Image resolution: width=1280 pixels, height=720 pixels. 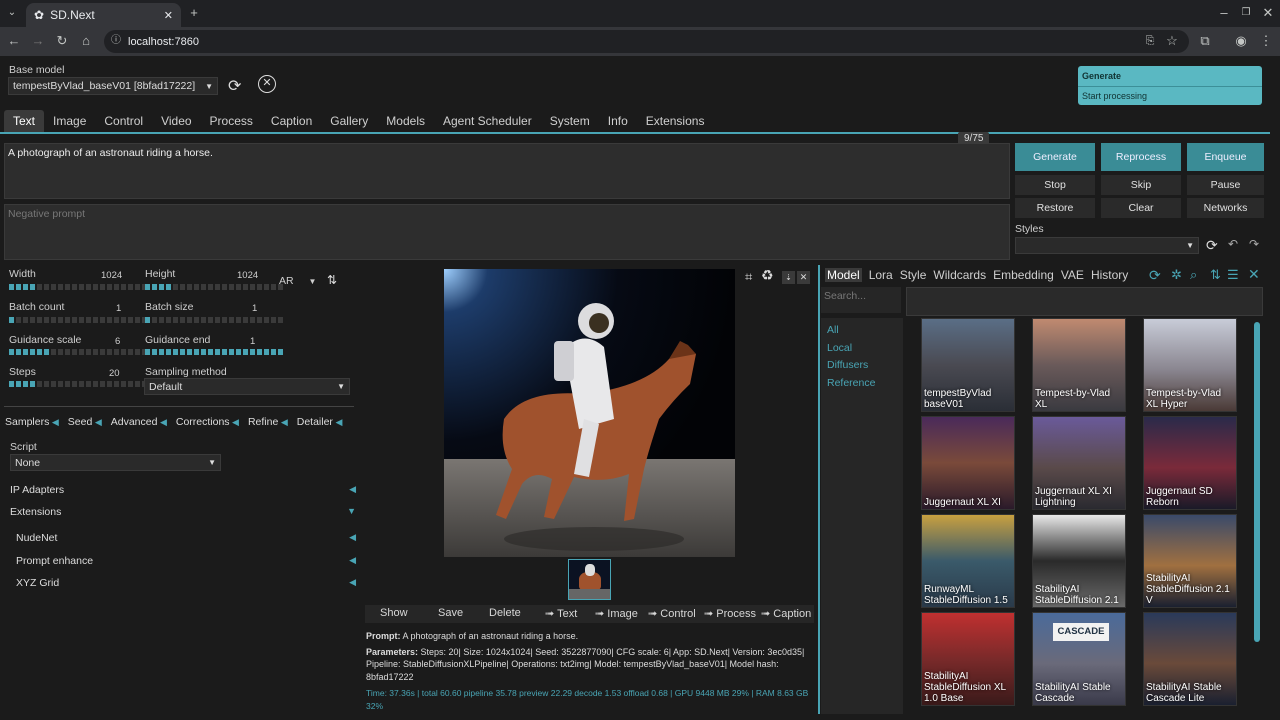 I want to click on negative-prompt-input: Negative prompt, so click(x=507, y=232).